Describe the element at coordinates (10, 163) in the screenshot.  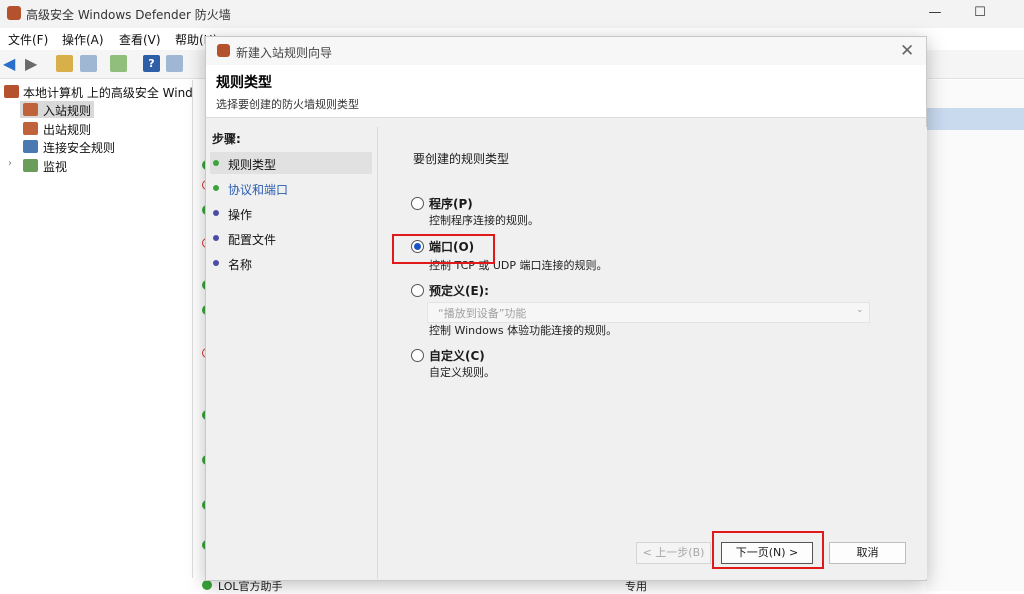
I see `expand-chevron-icon: ›` at that location.